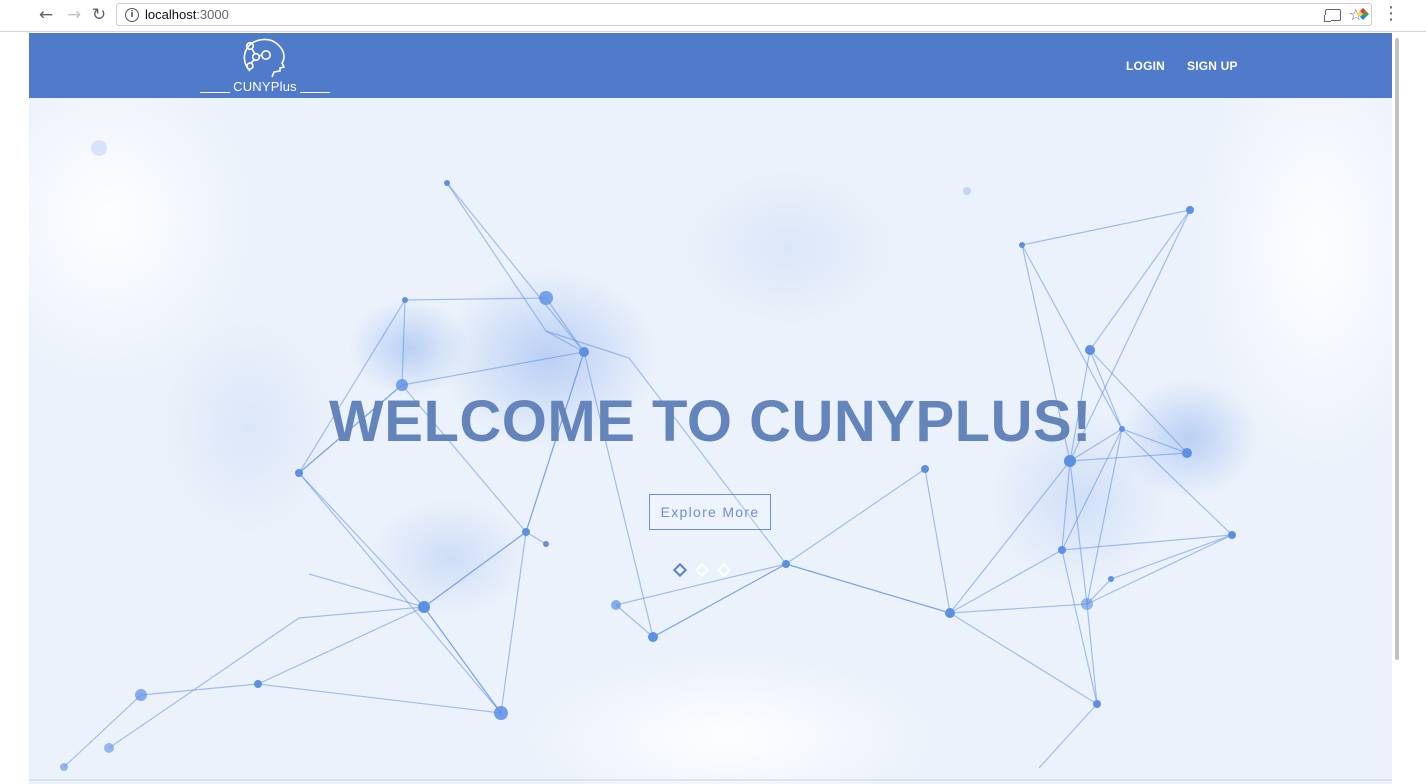  What do you see at coordinates (264, 58) in the screenshot?
I see `head-network-icon` at bounding box center [264, 58].